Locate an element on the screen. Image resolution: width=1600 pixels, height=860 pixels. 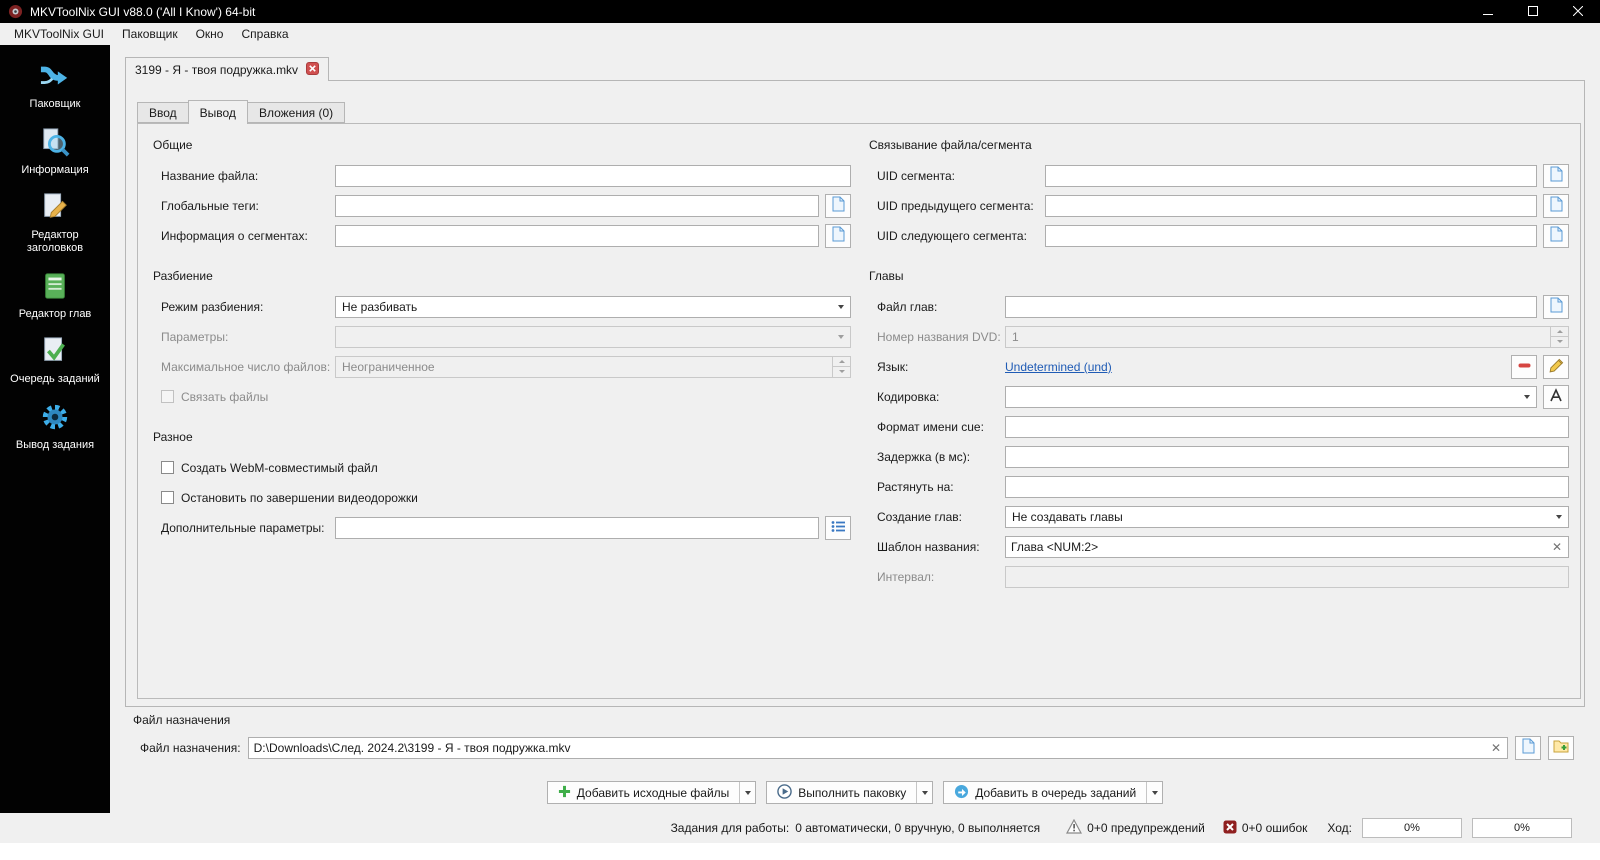
pencil-icon is located at coordinates (1556, 367).